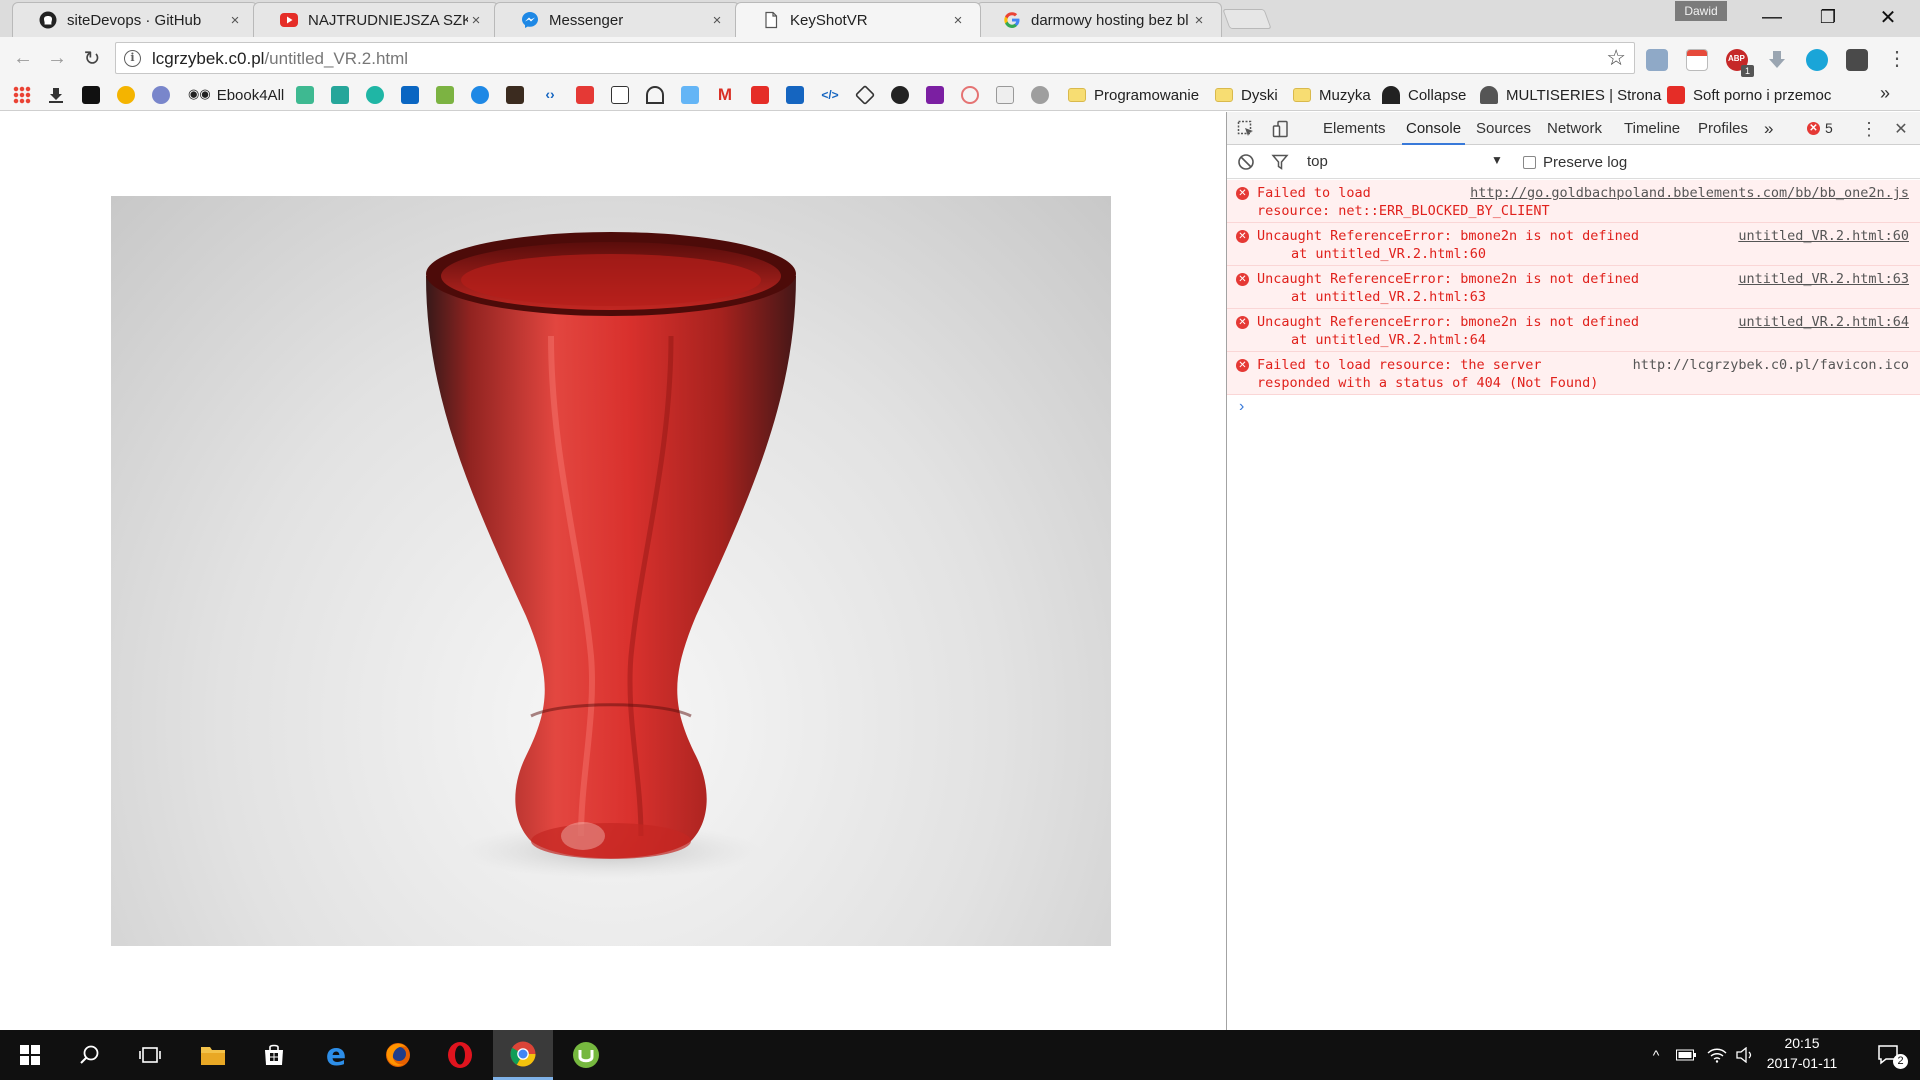  Describe the element at coordinates (305, 95) in the screenshot. I see `slack-bookmark-icon` at that location.